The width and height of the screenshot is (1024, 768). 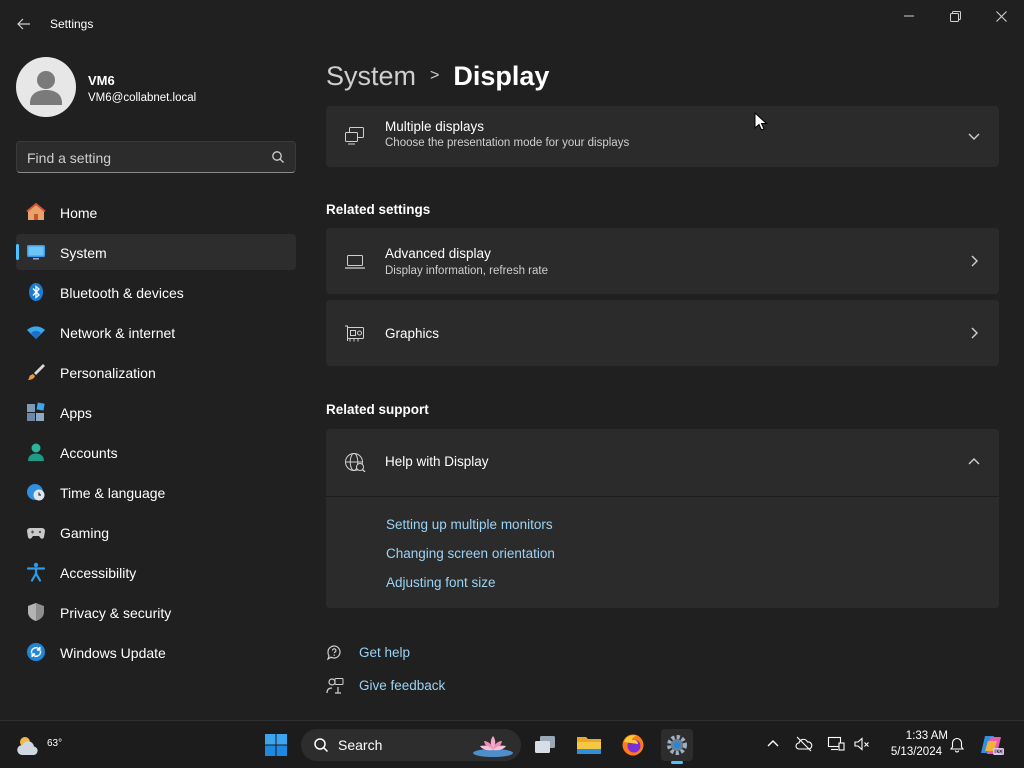 What do you see at coordinates (662, 462) in the screenshot?
I see `help-with-display-header: Help with Display` at bounding box center [662, 462].